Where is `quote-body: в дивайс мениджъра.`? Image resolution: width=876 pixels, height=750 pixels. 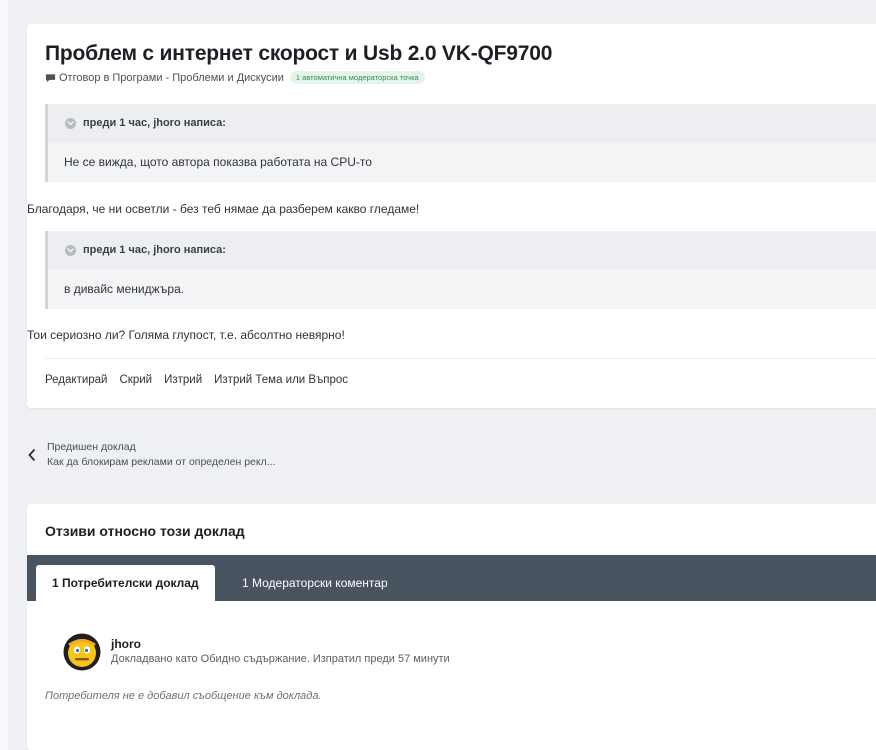 quote-body: в дивайс мениджъра. is located at coordinates (124, 289).